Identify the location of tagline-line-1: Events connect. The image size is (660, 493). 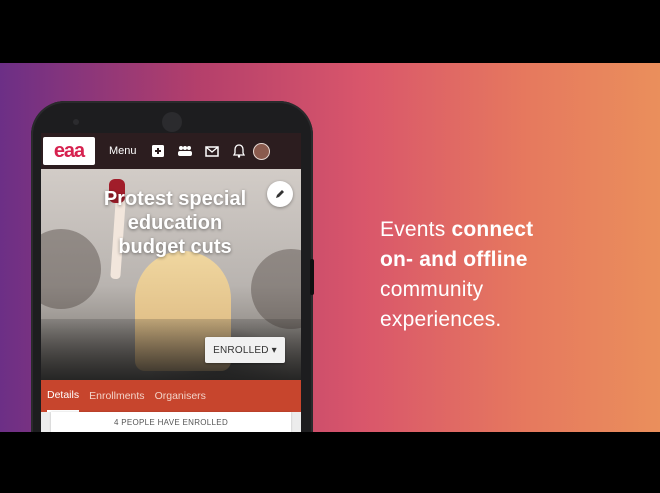
(500, 230).